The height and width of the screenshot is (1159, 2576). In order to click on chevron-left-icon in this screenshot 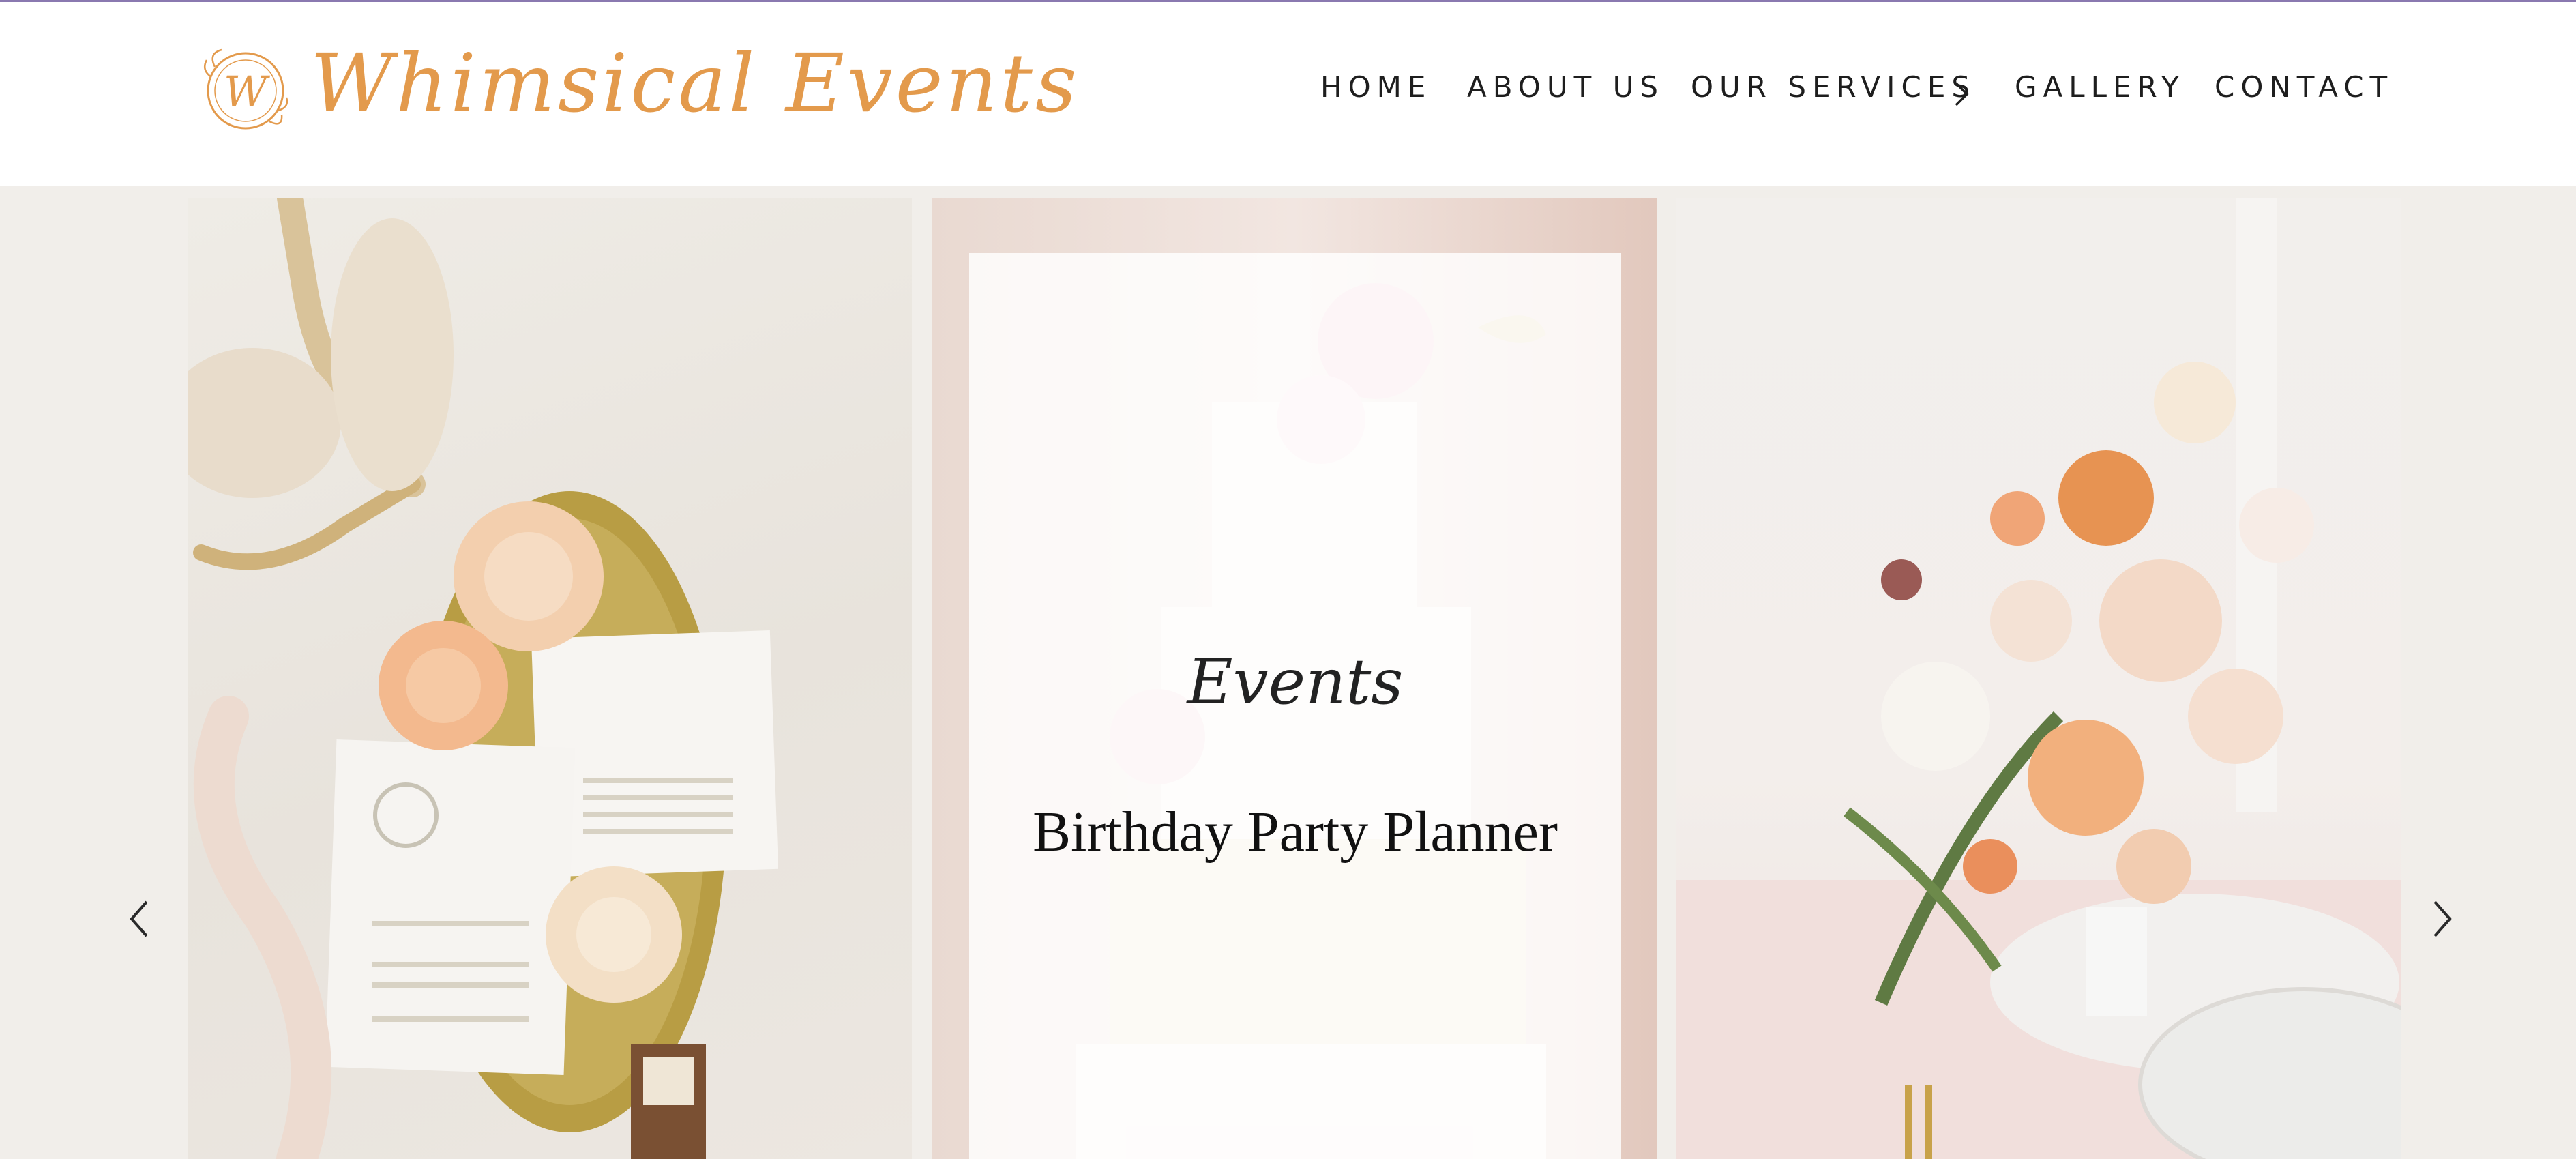, I will do `click(139, 919)`.